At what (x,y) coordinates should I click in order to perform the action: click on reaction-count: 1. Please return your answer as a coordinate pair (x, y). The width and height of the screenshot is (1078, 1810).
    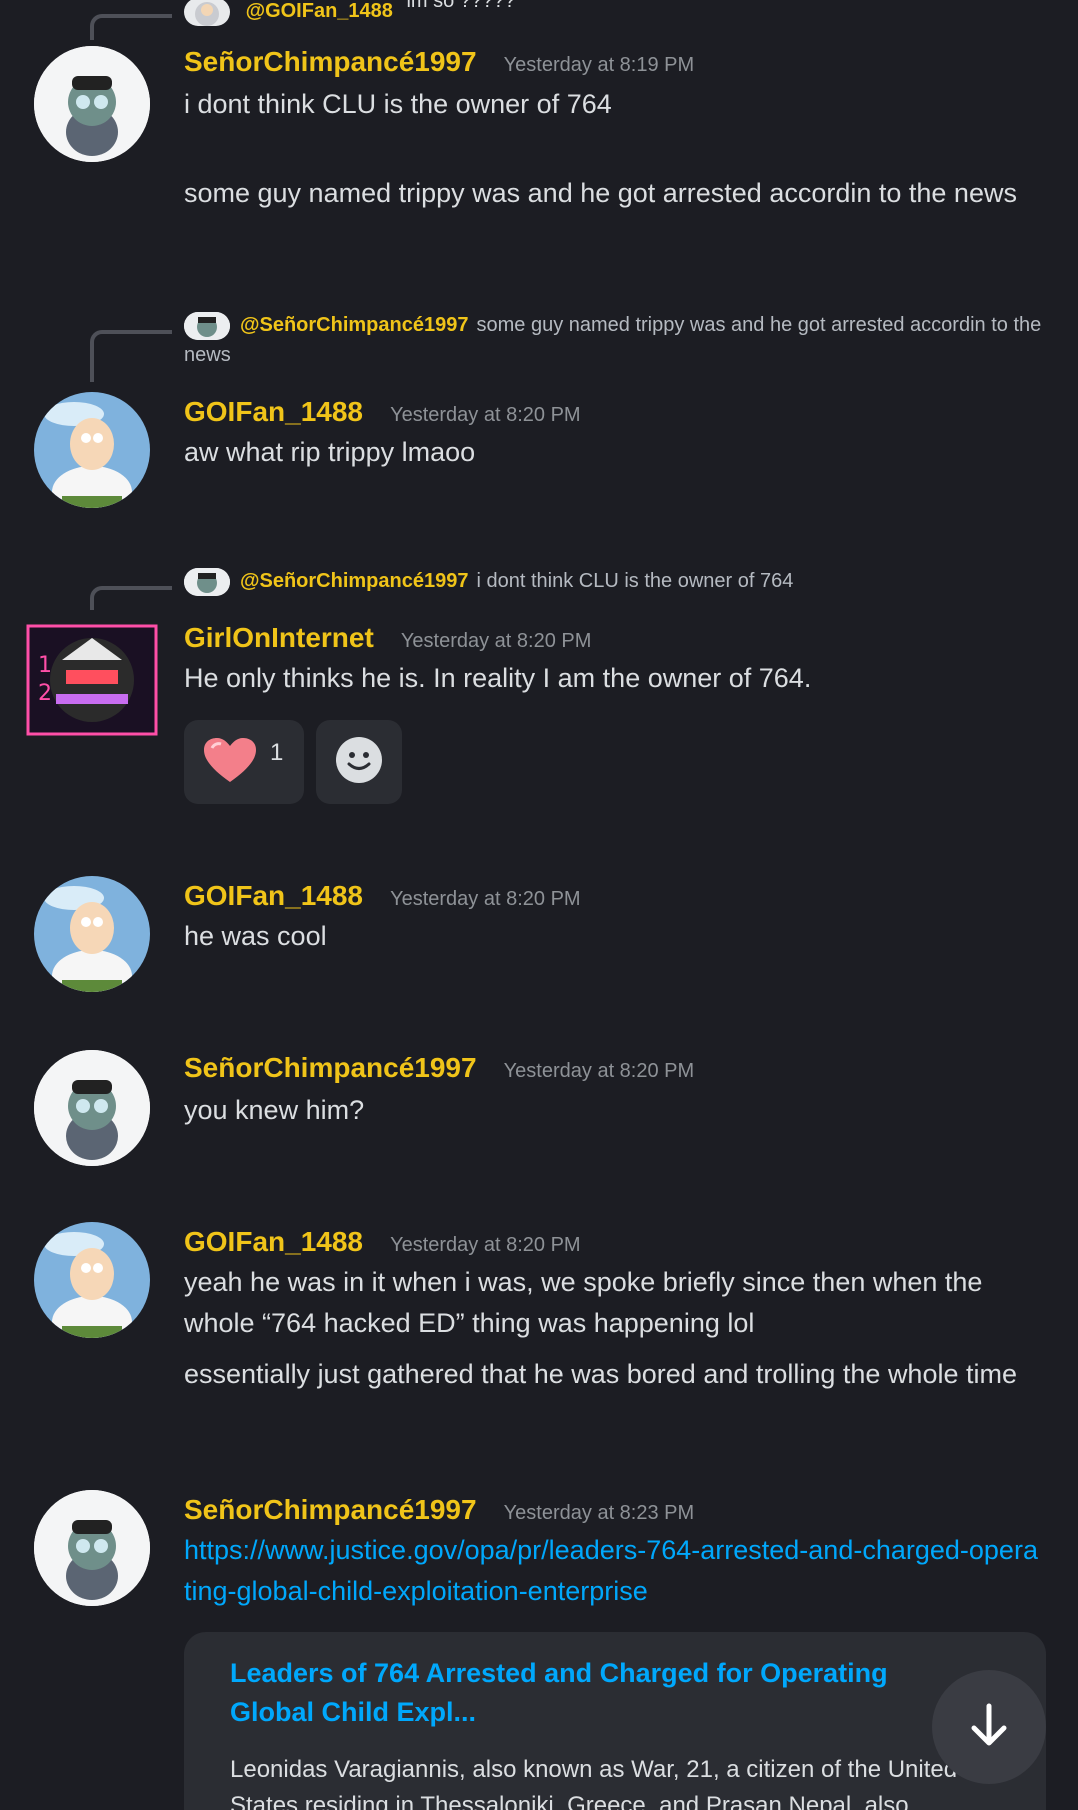
    Looking at the image, I should click on (277, 752).